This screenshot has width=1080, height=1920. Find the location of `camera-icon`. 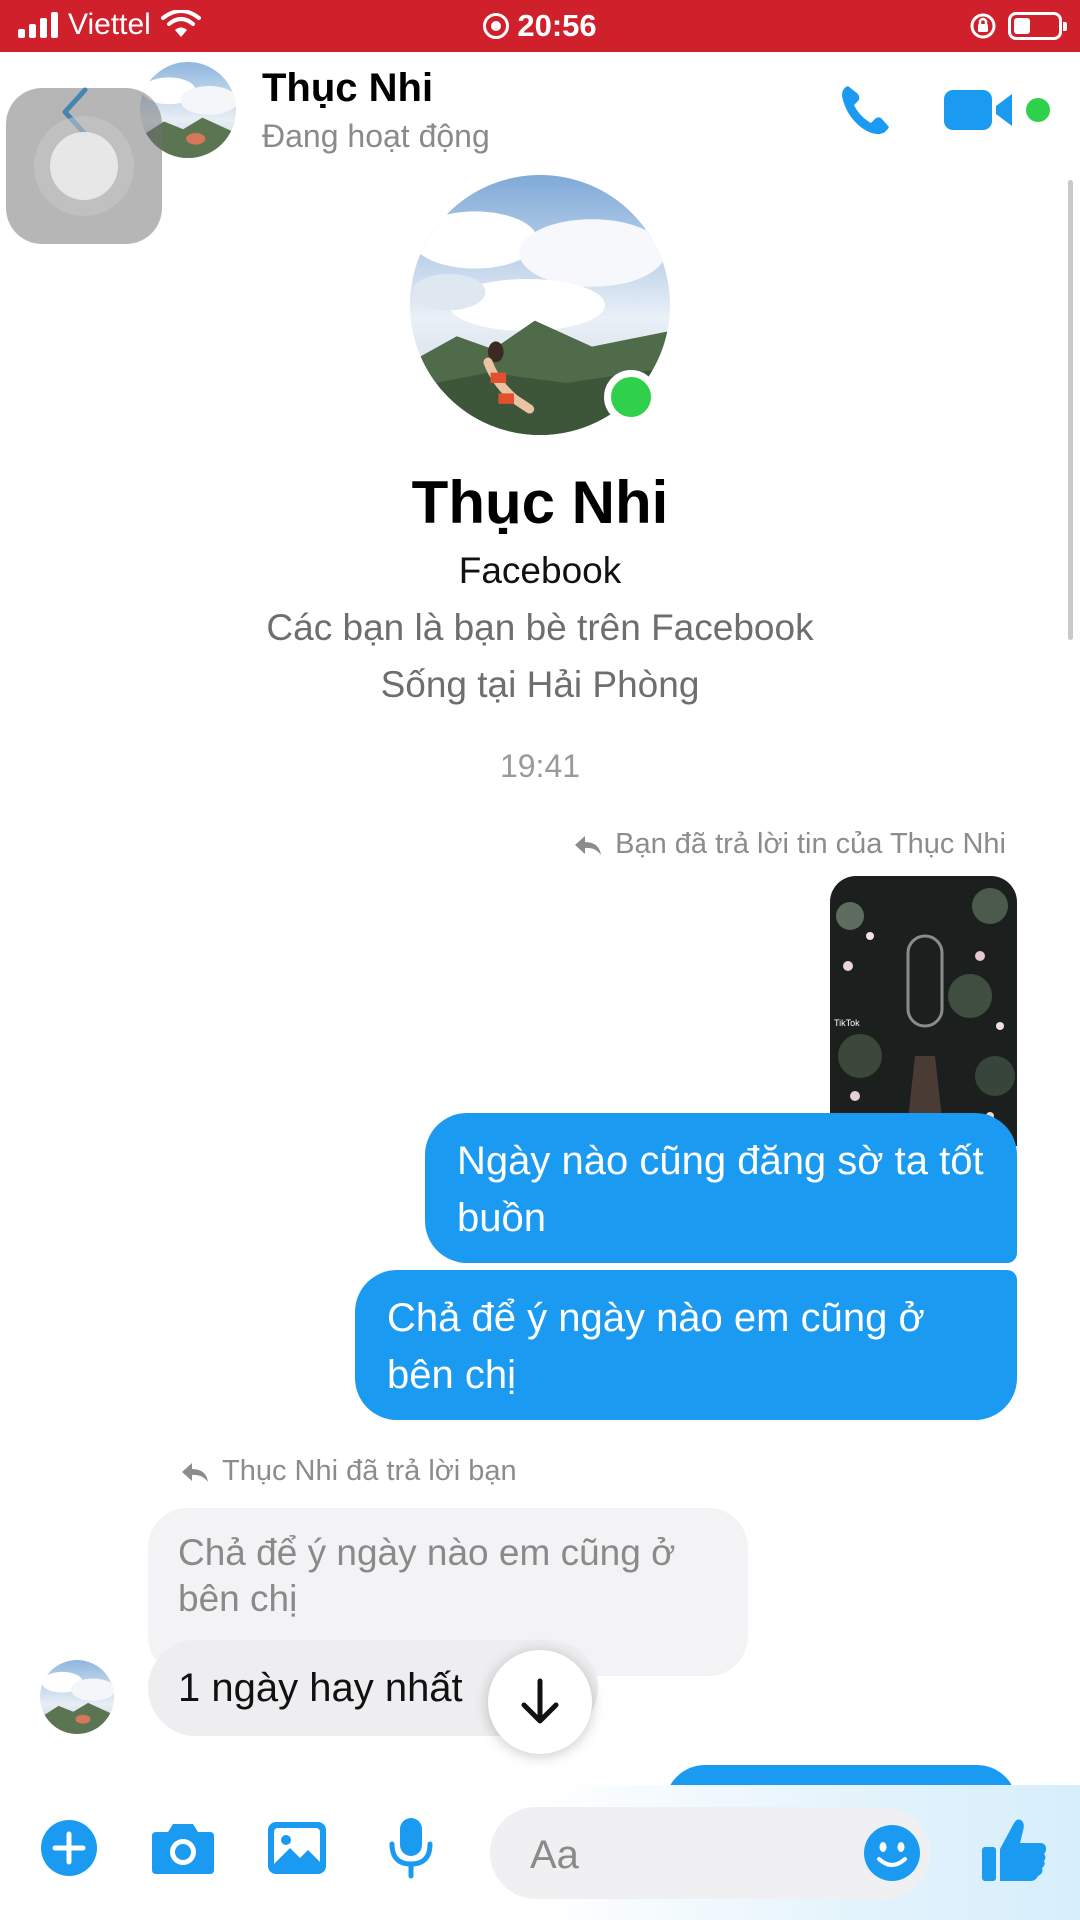

camera-icon is located at coordinates (183, 1849).